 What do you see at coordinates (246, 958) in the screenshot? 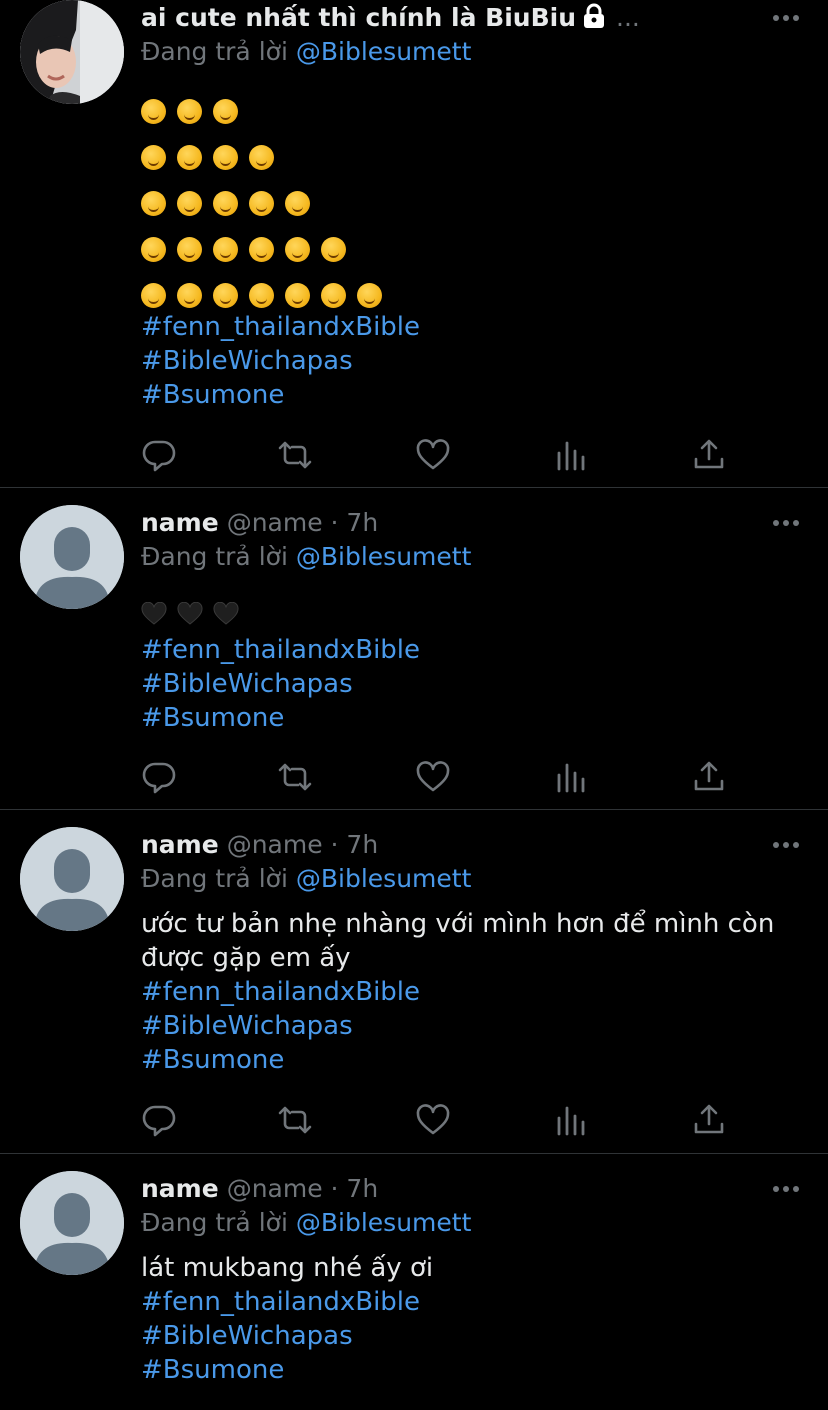
I see `tweet-text-line: được gặp em ấy` at bounding box center [246, 958].